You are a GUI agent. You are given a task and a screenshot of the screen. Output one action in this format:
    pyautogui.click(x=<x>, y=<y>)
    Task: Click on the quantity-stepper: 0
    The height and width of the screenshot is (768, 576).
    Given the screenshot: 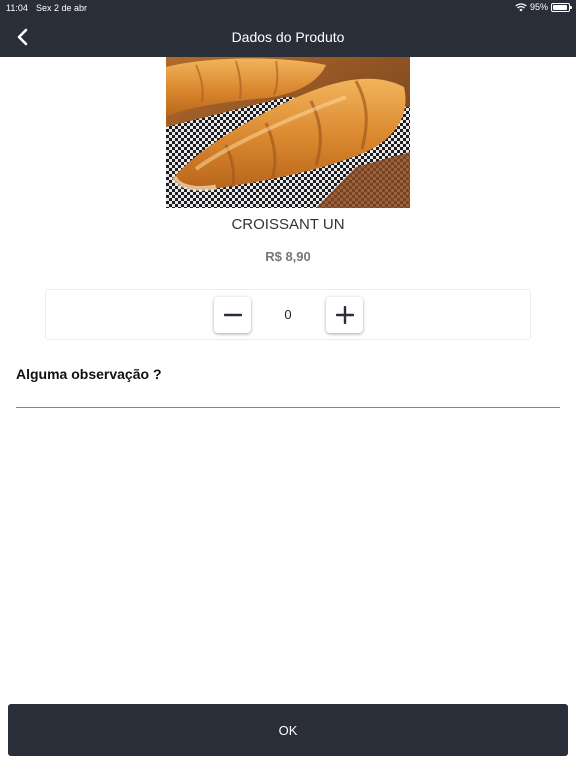 What is the action you would take?
    pyautogui.click(x=288, y=314)
    